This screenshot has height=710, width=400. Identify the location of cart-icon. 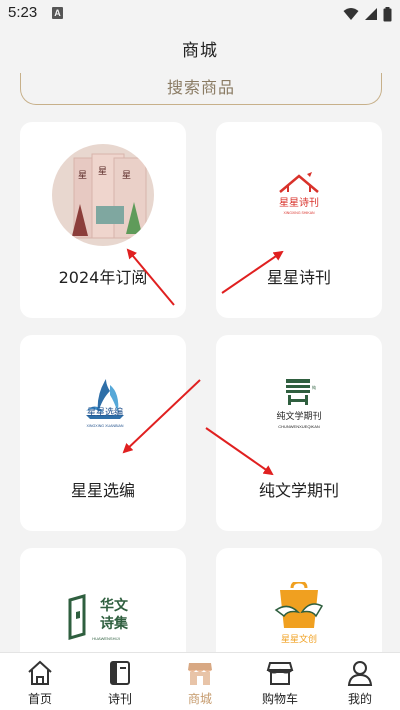
(280, 673).